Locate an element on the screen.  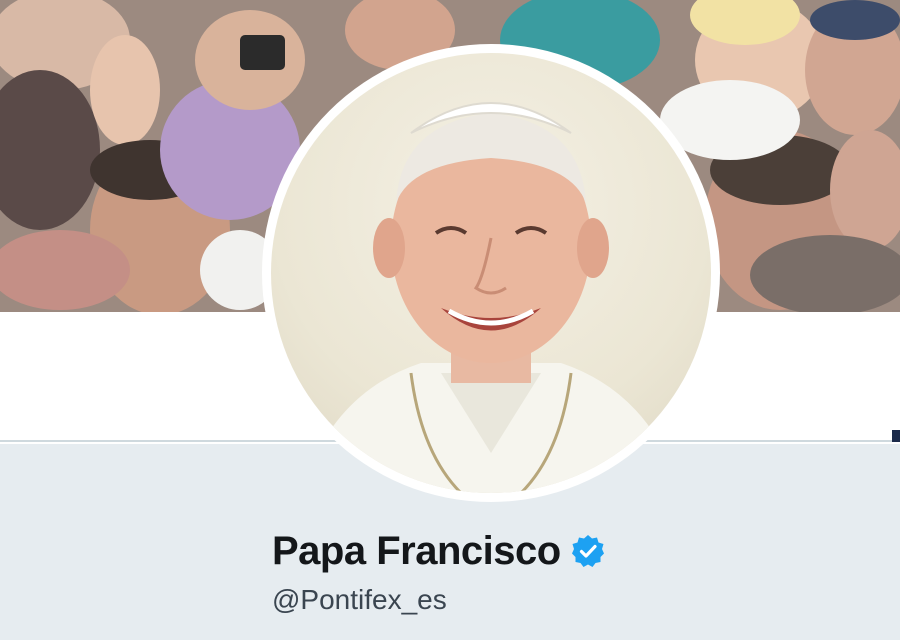
profile-handle: @Pontifex_es is located at coordinates (359, 600).